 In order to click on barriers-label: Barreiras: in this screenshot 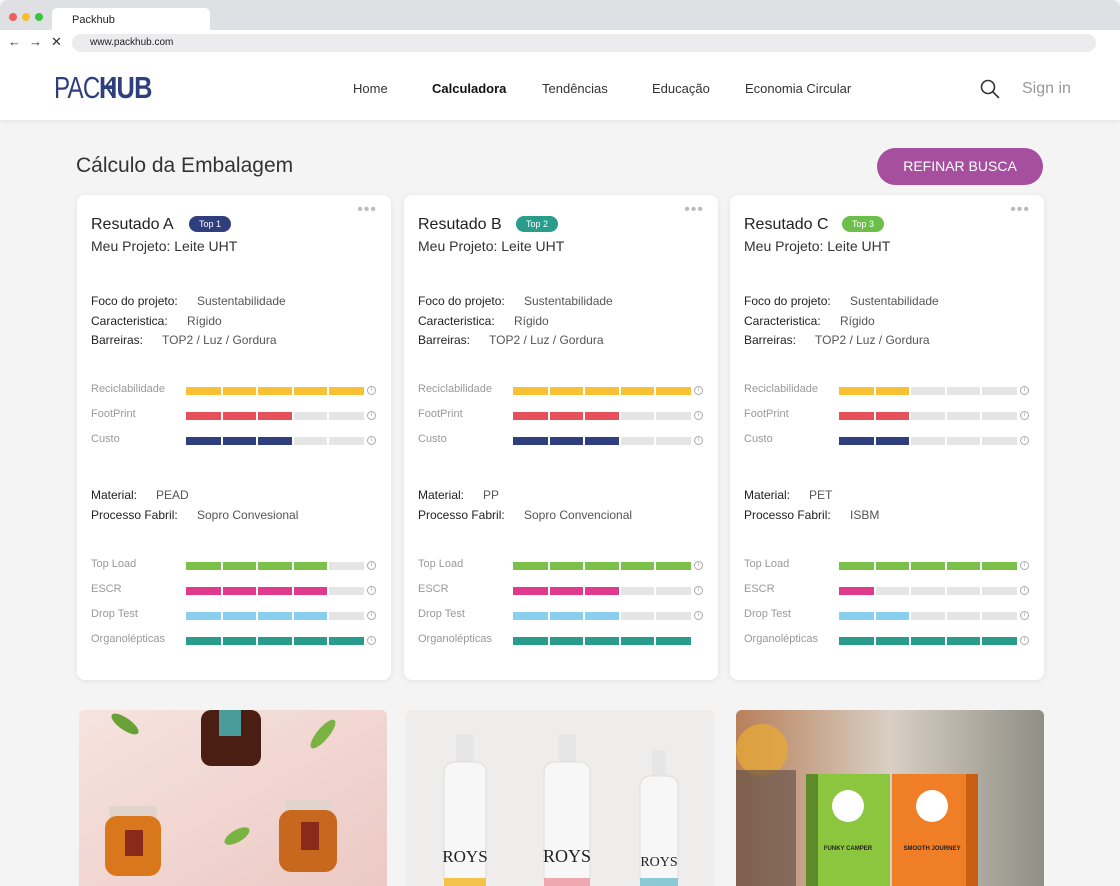, I will do `click(444, 340)`.